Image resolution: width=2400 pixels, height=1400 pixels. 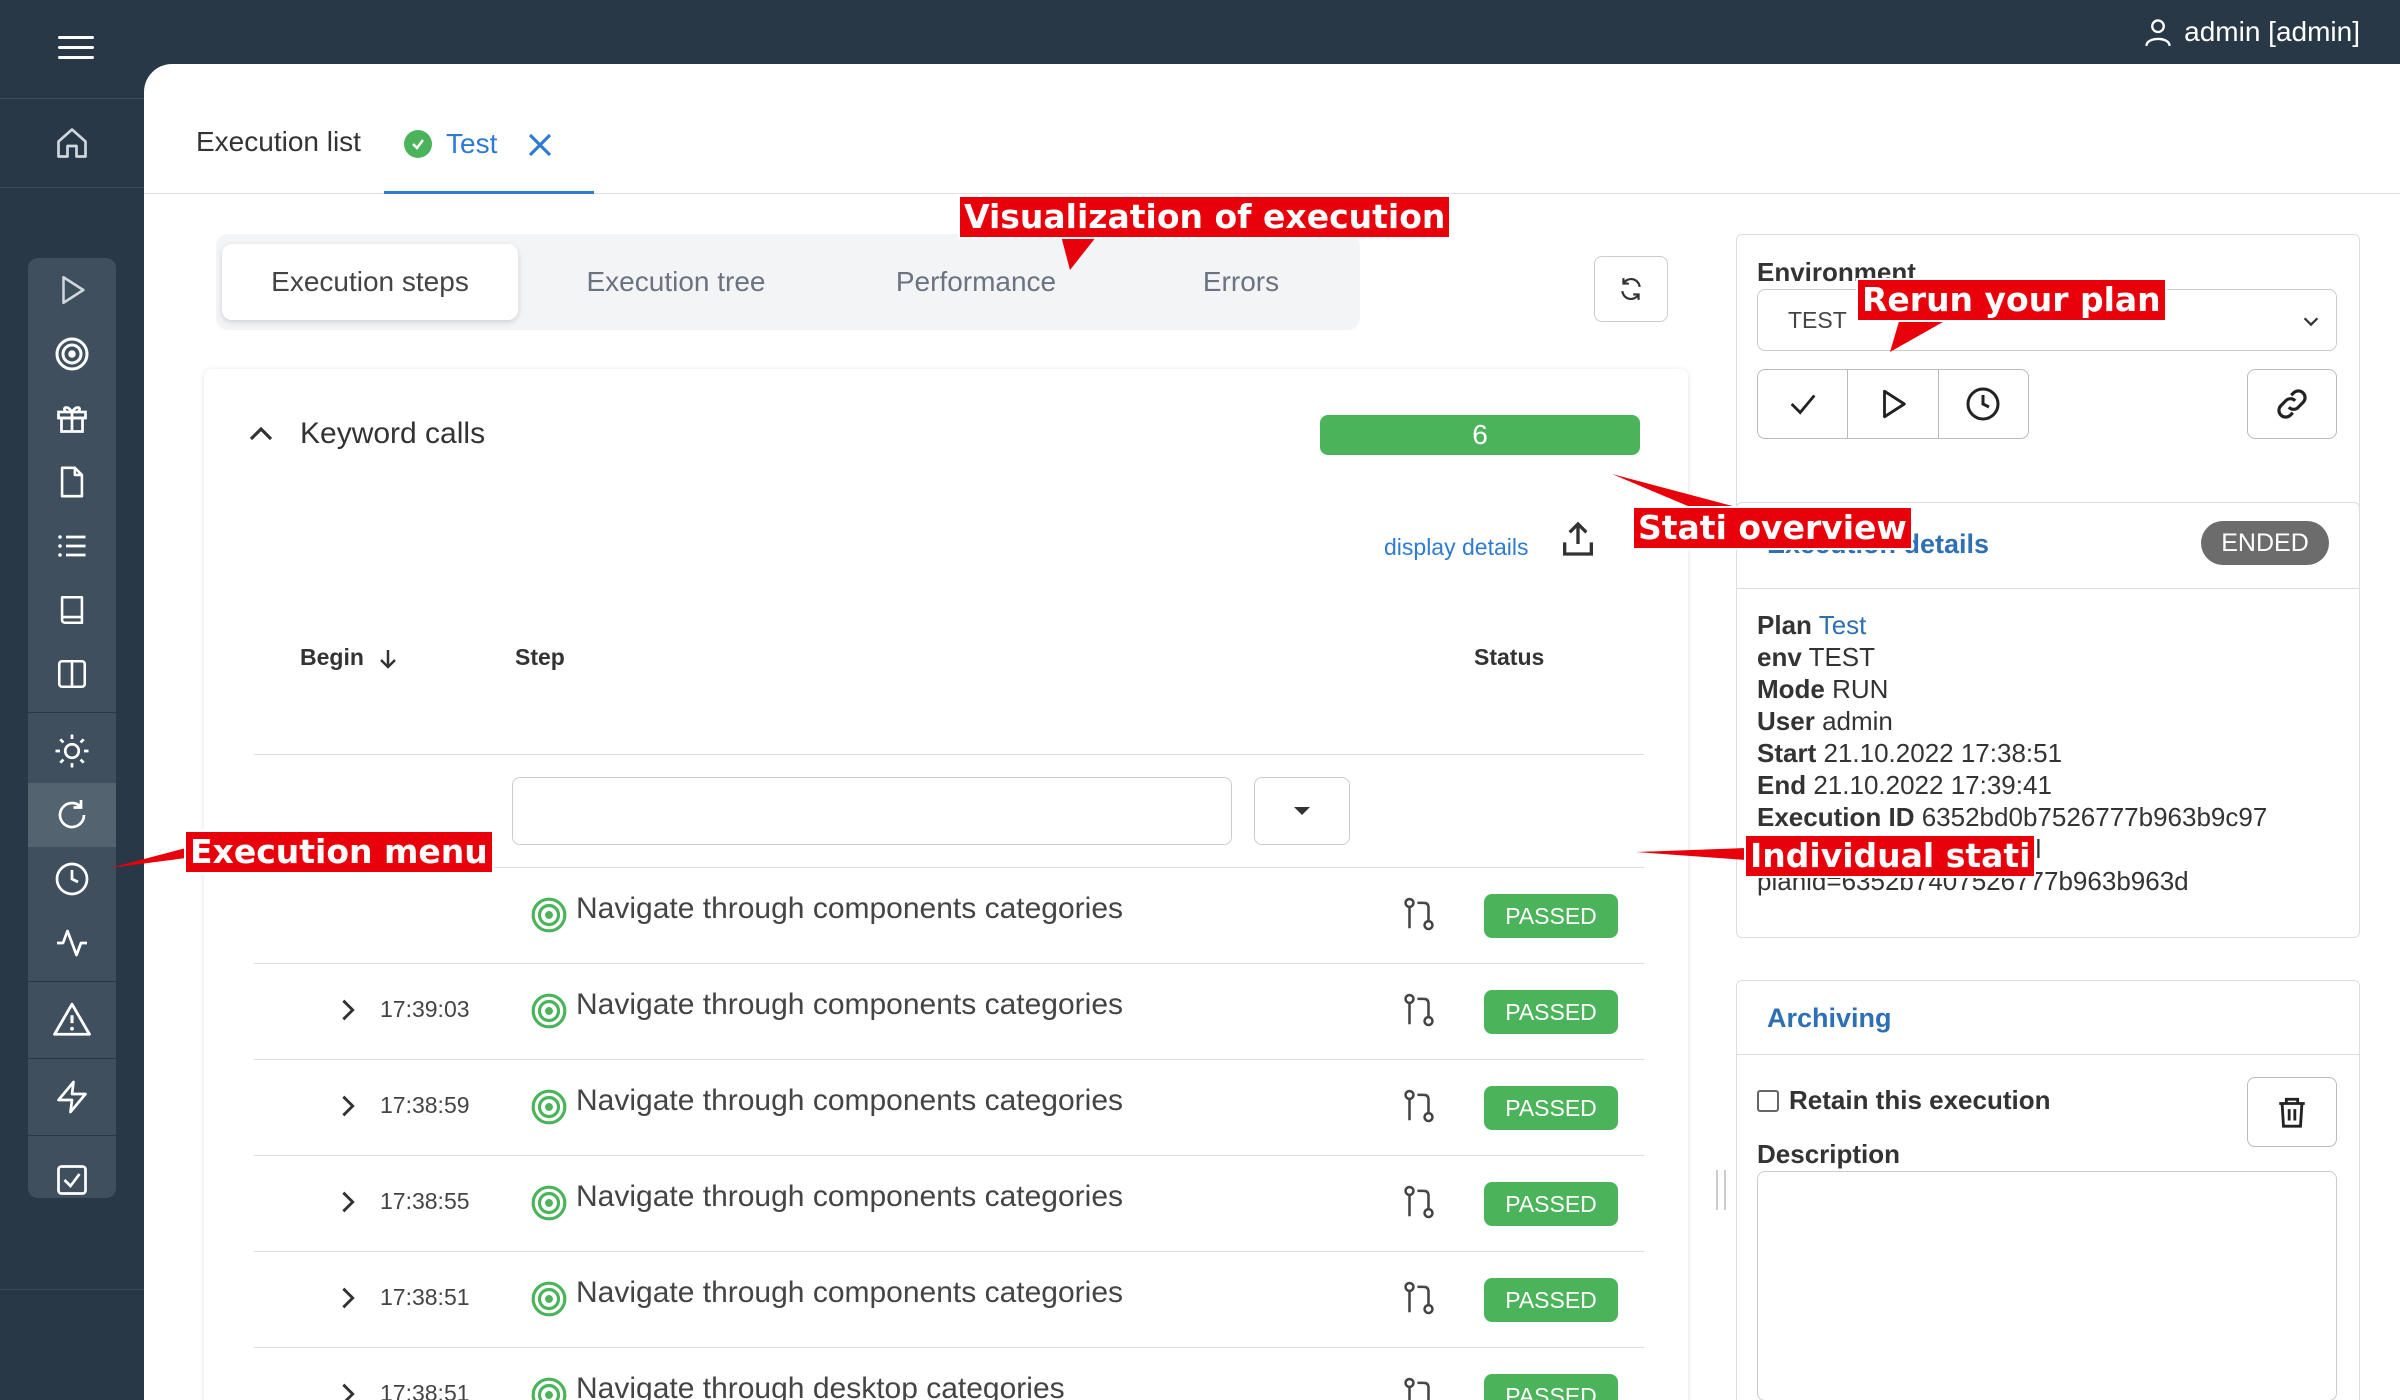 I want to click on plan-link: Test, so click(x=1843, y=625).